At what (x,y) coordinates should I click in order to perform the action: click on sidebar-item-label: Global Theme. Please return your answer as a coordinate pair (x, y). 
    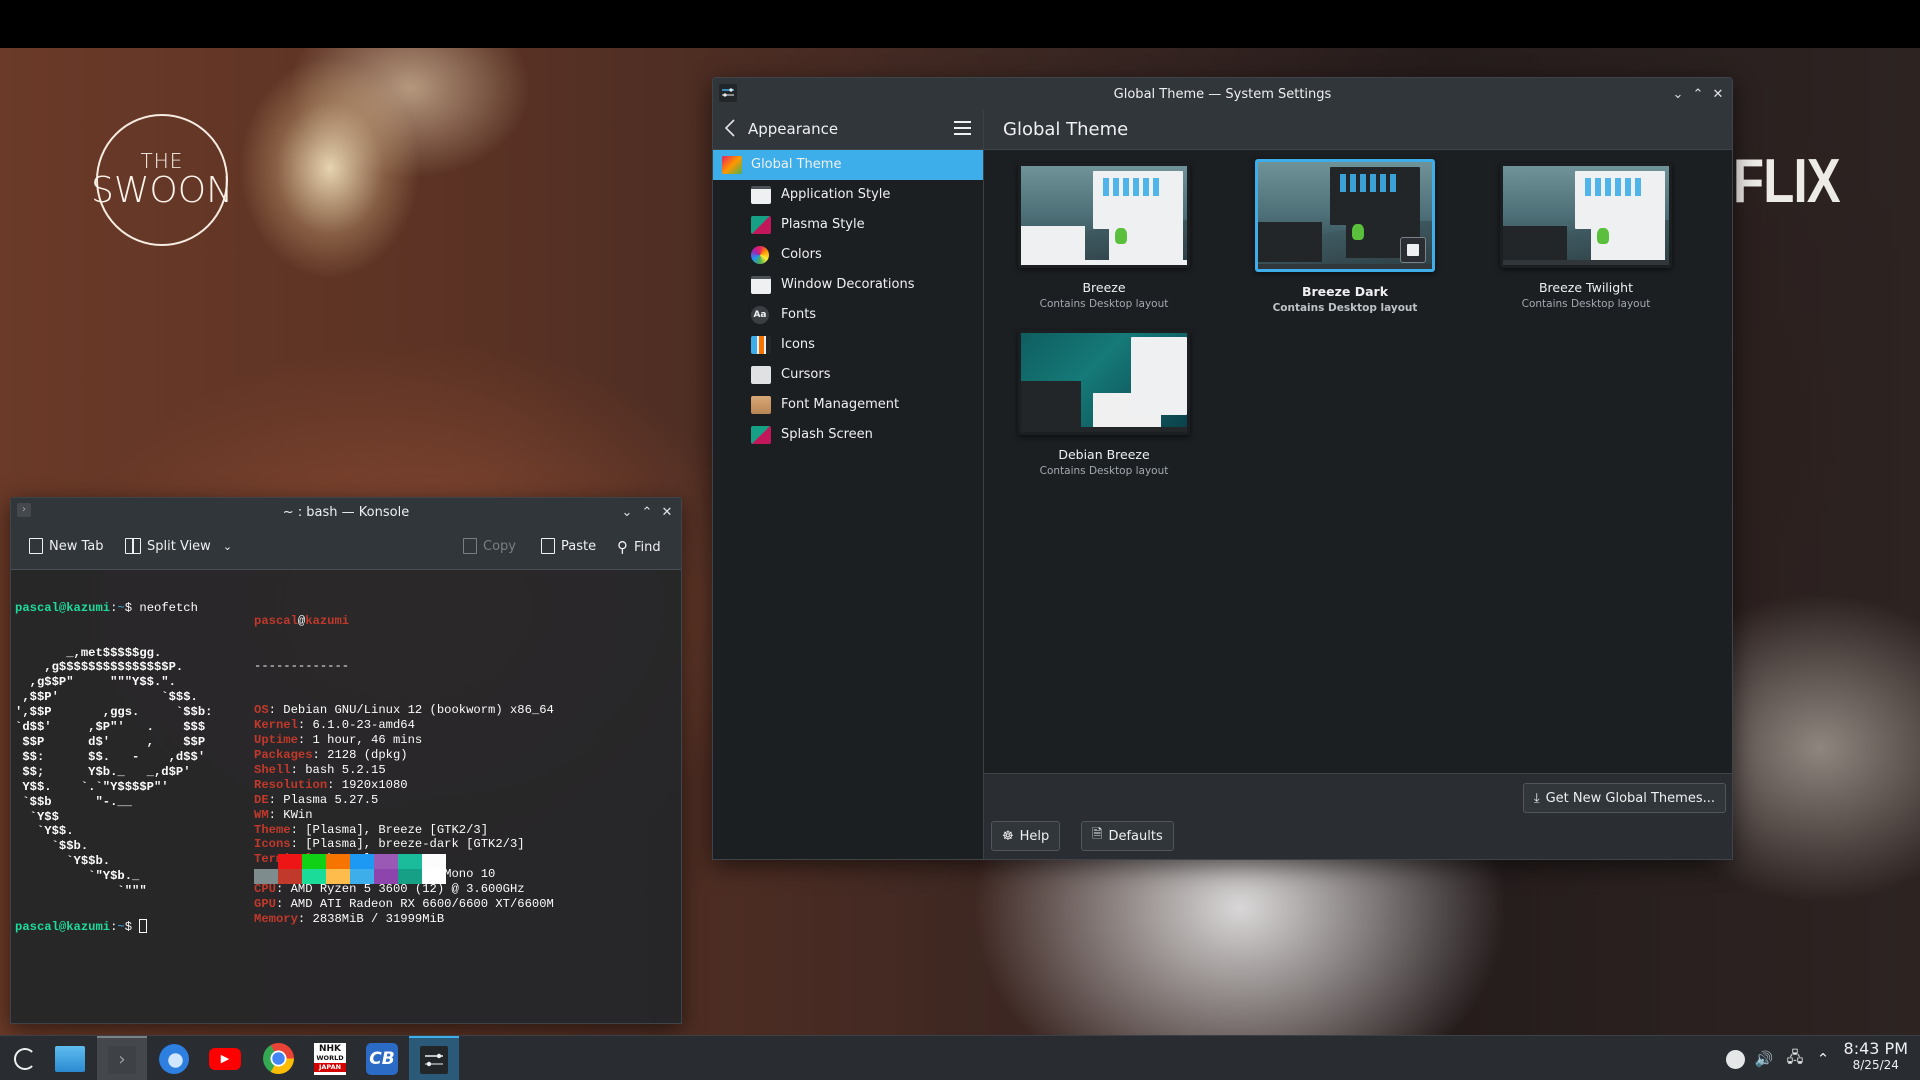
    Looking at the image, I should click on (796, 164).